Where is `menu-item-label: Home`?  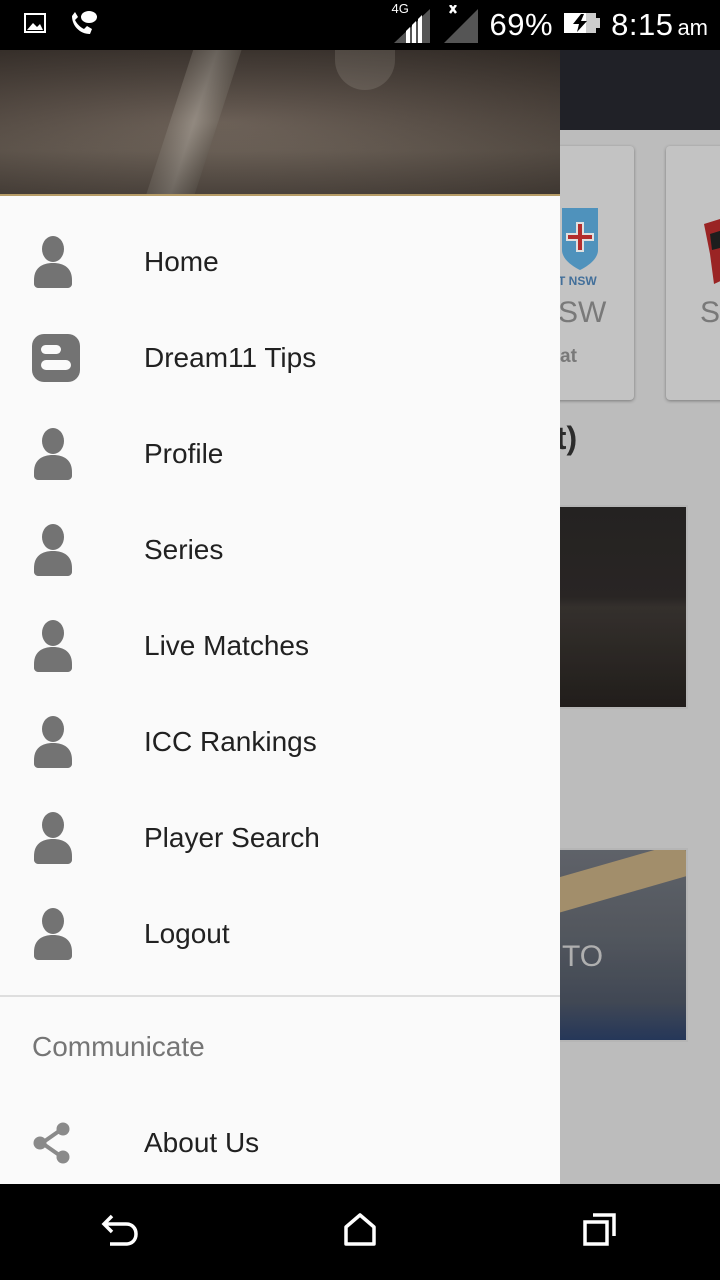 menu-item-label: Home is located at coordinates (181, 261).